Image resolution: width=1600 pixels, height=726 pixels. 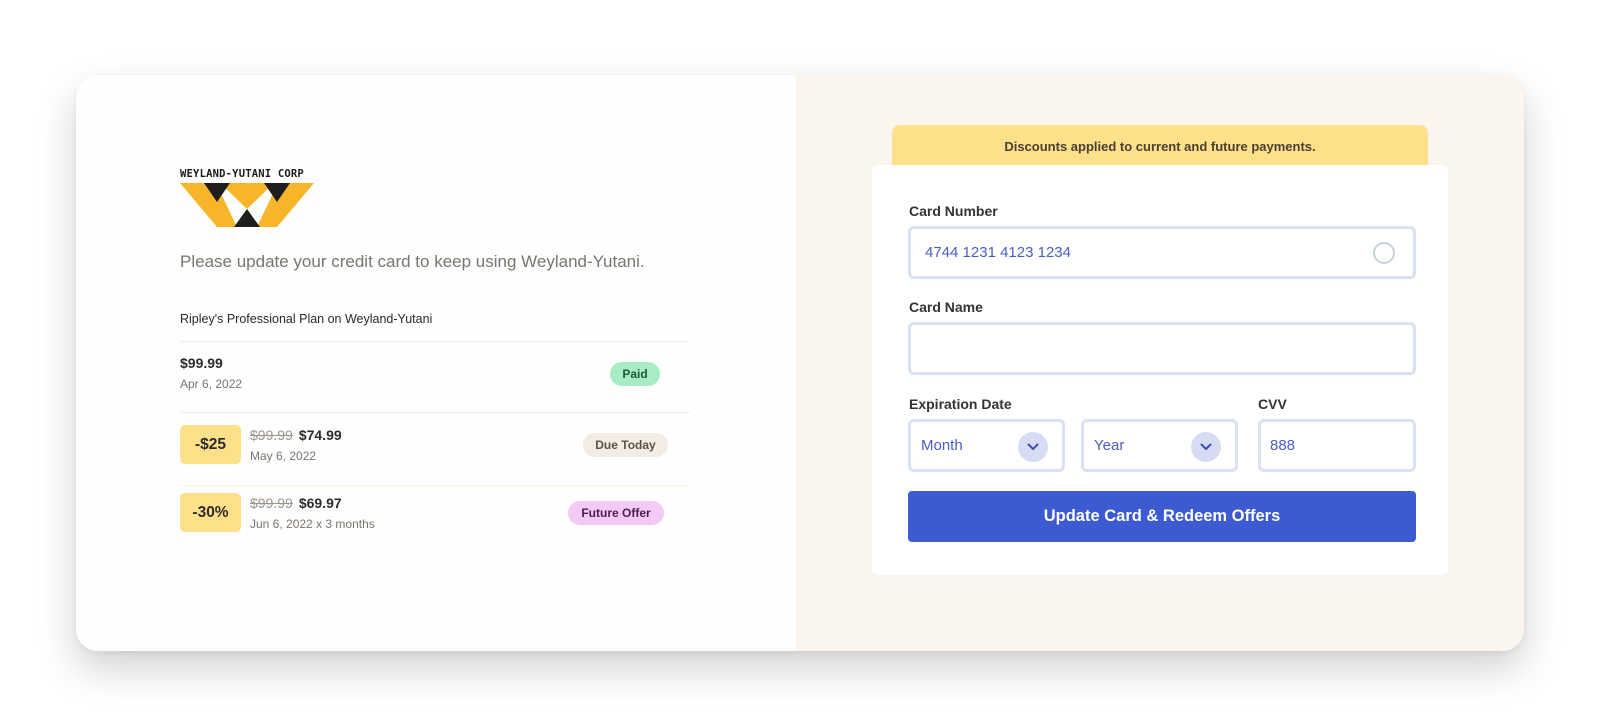 I want to click on payment-date: Jun 6, 2022 x 3 months, so click(x=312, y=524).